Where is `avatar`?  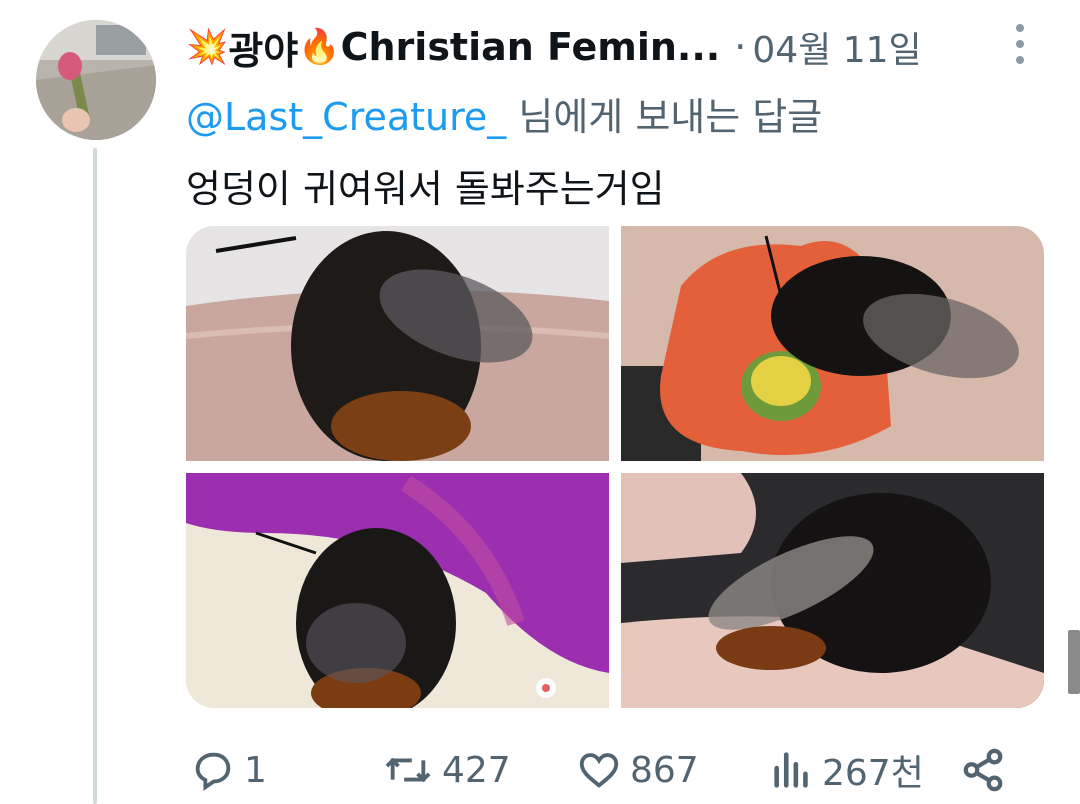 avatar is located at coordinates (96, 80).